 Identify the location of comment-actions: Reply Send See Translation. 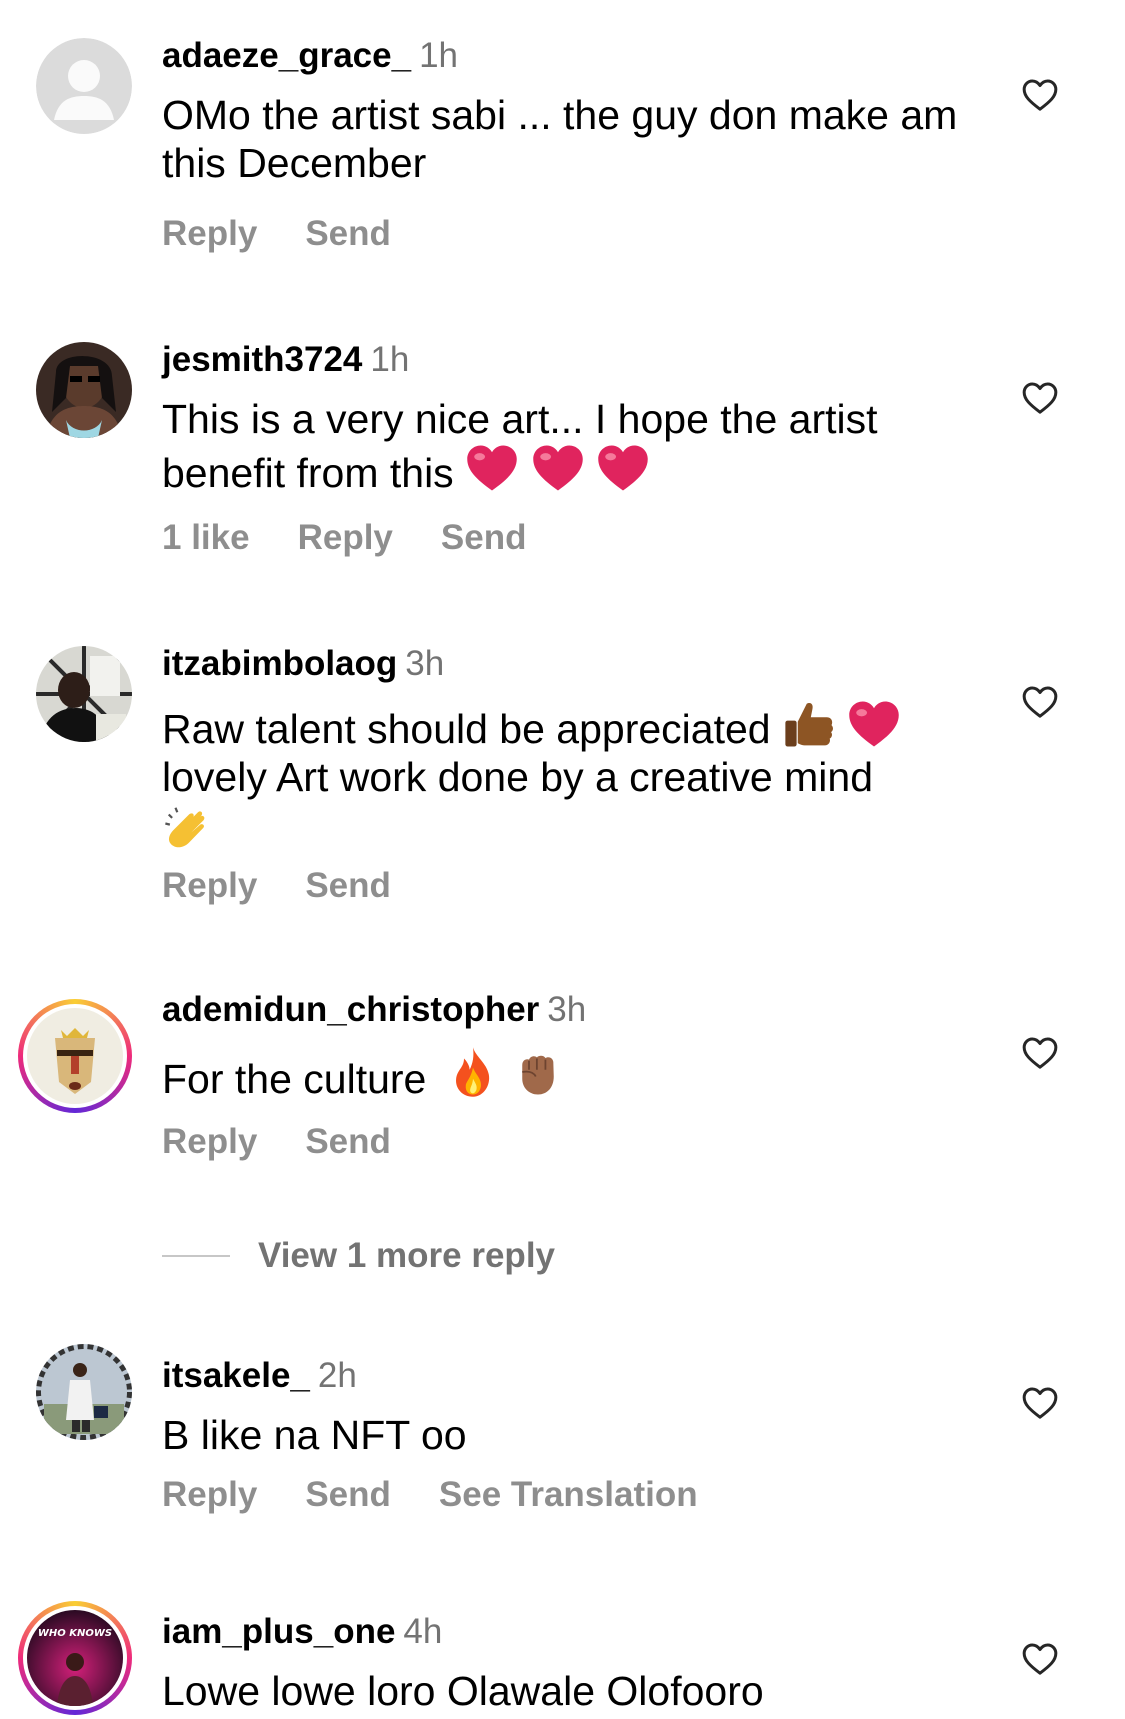
(454, 1495).